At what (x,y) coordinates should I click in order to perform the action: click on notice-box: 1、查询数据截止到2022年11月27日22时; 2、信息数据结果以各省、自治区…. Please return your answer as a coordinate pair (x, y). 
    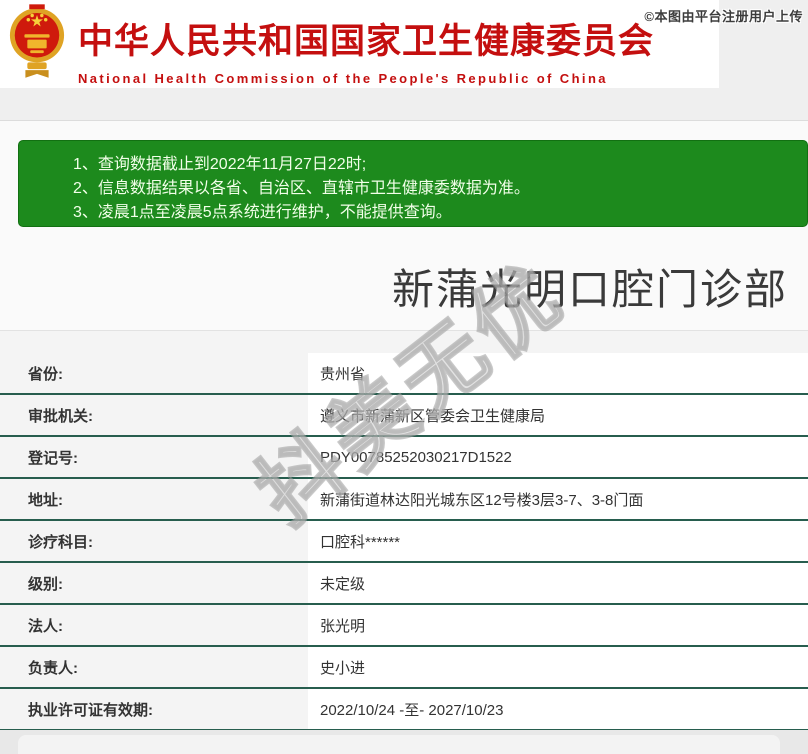
    Looking at the image, I should click on (413, 183).